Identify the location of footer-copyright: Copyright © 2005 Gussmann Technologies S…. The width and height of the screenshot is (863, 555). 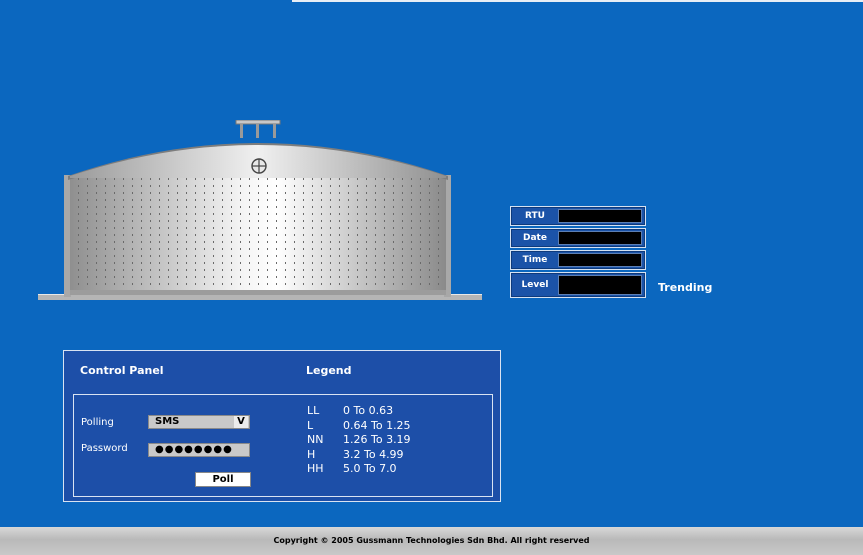
(431, 541).